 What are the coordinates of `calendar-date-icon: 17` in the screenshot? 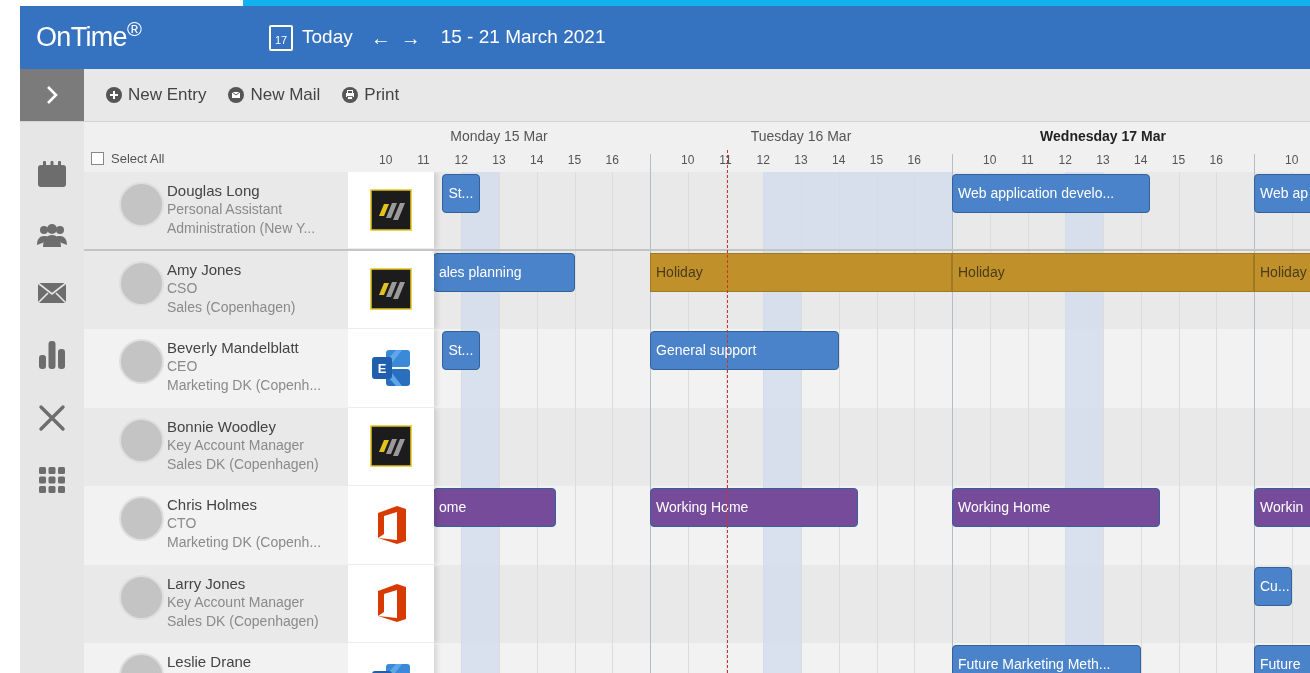 It's located at (281, 37).